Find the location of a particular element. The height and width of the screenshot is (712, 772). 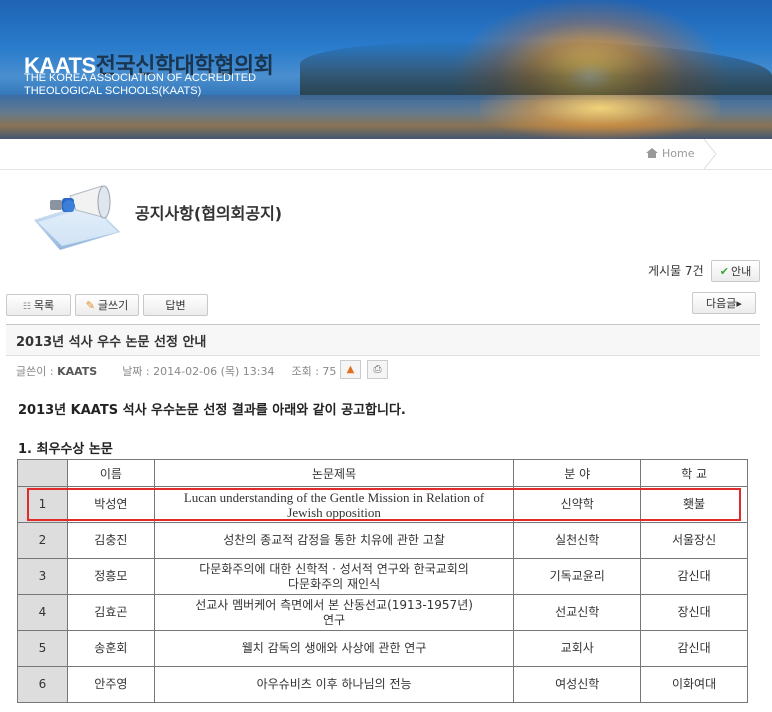

list-button: ☷ 목록 is located at coordinates (38, 305).